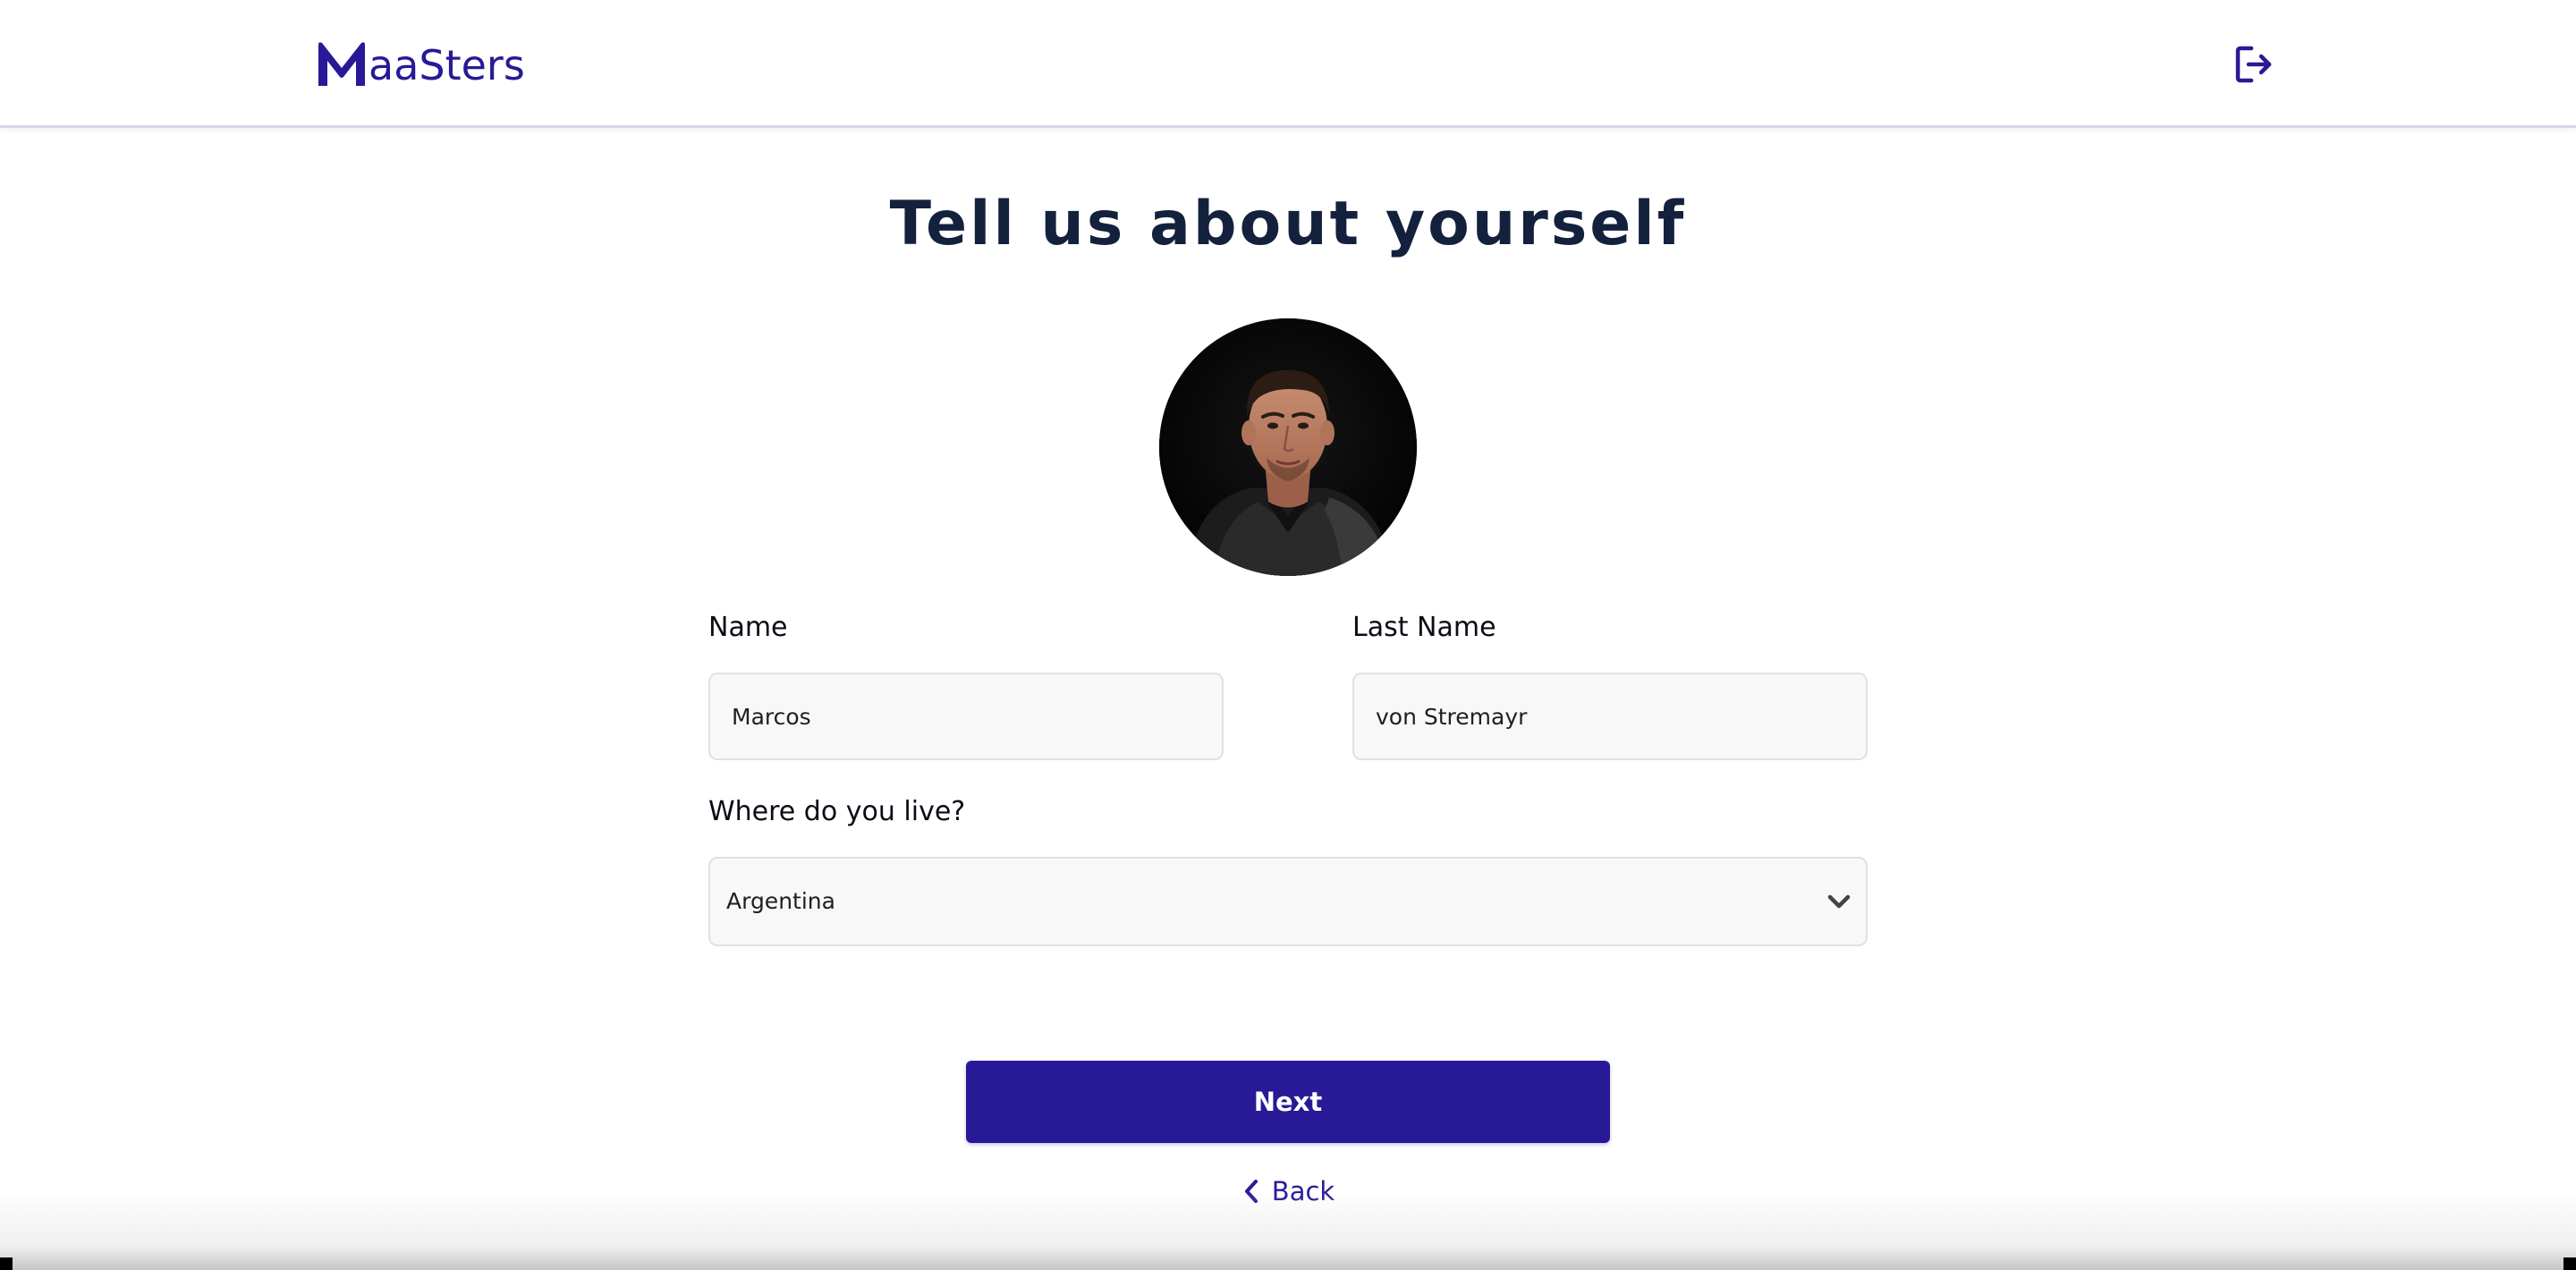 The height and width of the screenshot is (1270, 2576). I want to click on top-header: aaSters, so click(1288, 64).